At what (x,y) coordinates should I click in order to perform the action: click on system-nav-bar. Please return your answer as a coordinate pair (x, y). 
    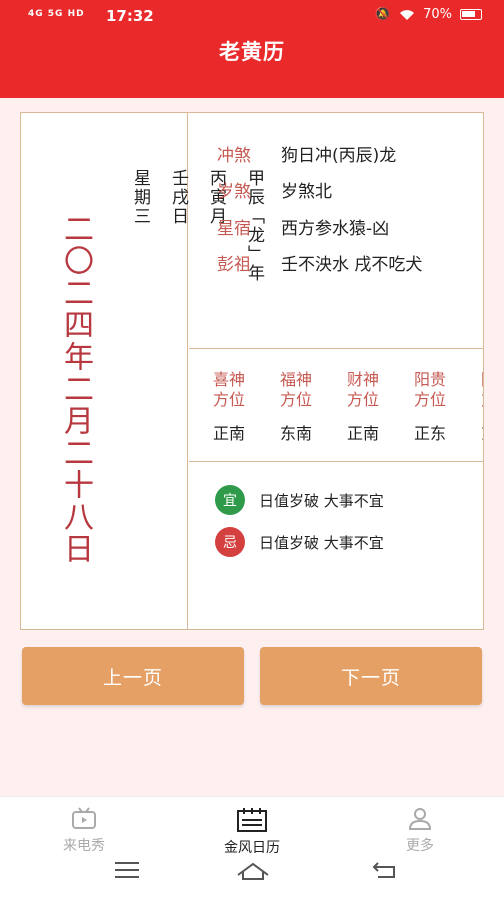
    Looking at the image, I should click on (252, 876).